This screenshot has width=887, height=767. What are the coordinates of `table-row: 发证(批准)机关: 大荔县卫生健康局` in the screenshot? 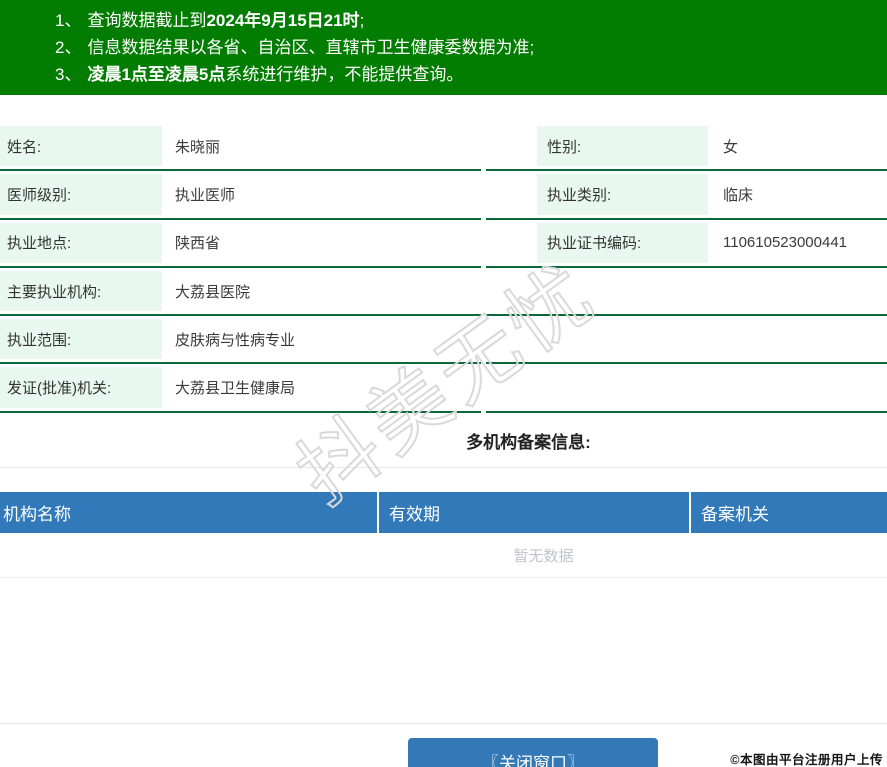 It's located at (240, 388).